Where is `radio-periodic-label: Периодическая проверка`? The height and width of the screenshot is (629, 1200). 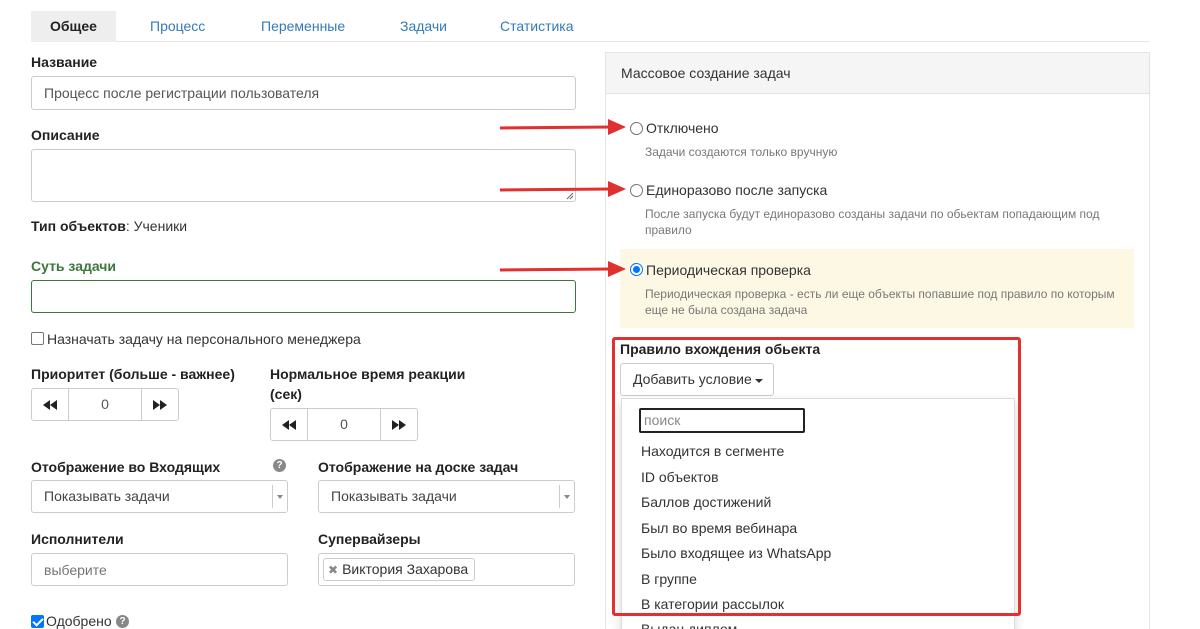
radio-periodic-label: Периодическая проверка is located at coordinates (728, 270).